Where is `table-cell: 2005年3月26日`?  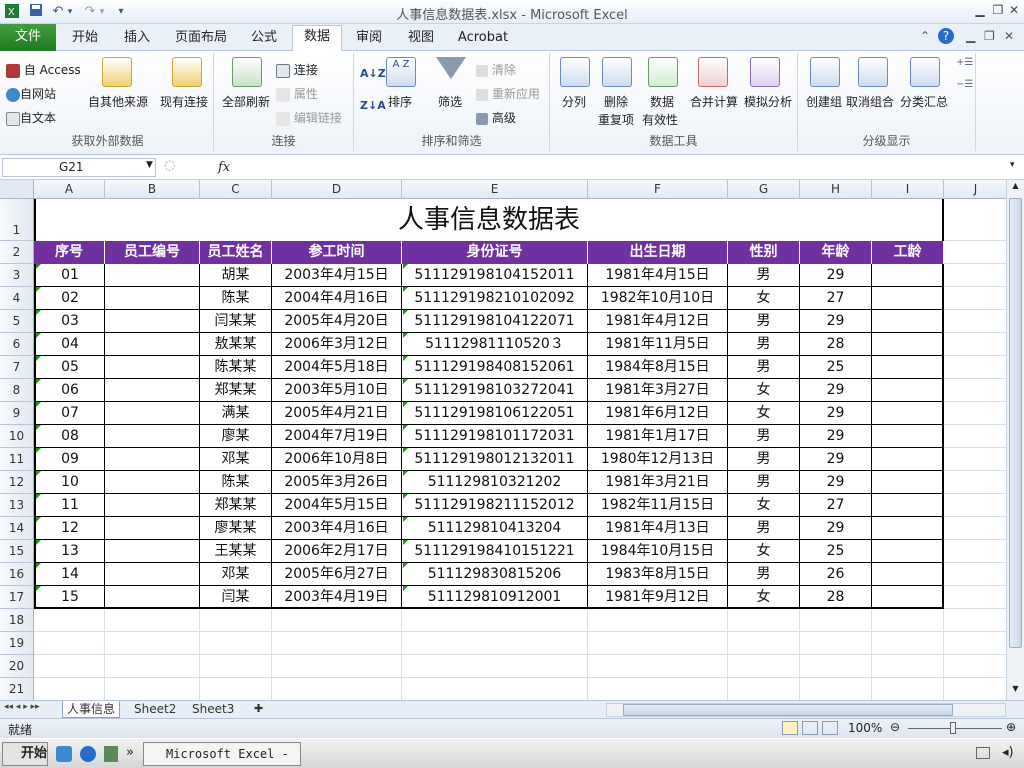 table-cell: 2005年3月26日 is located at coordinates (337, 482).